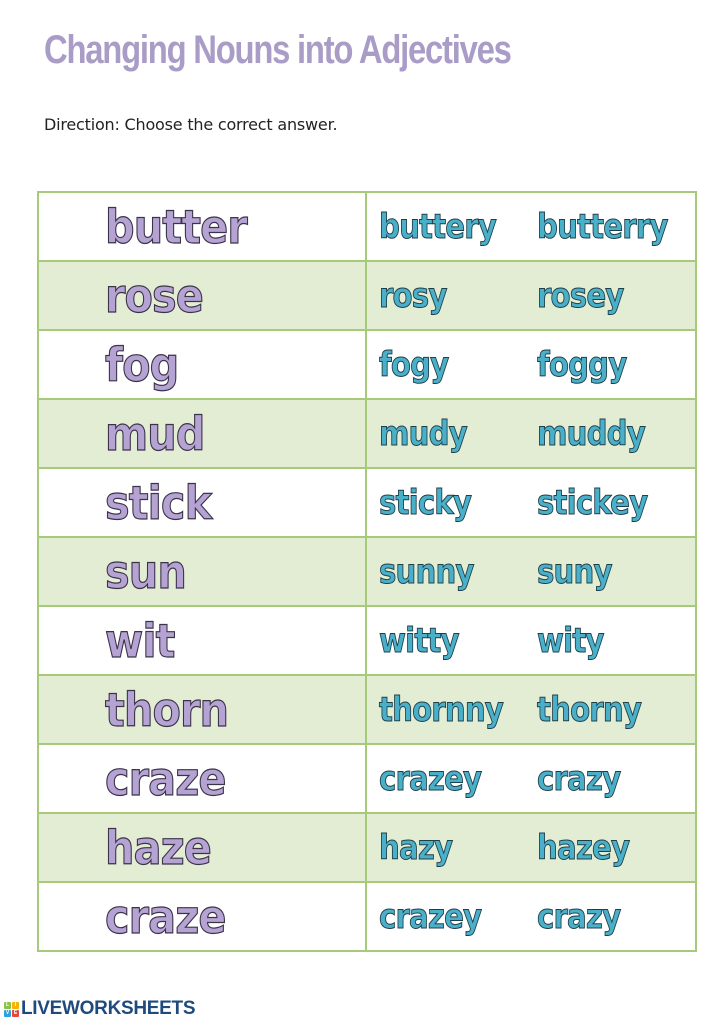 The height and width of the screenshot is (1024, 725). Describe the element at coordinates (414, 364) in the screenshot. I see `answer-option: fogy` at that location.